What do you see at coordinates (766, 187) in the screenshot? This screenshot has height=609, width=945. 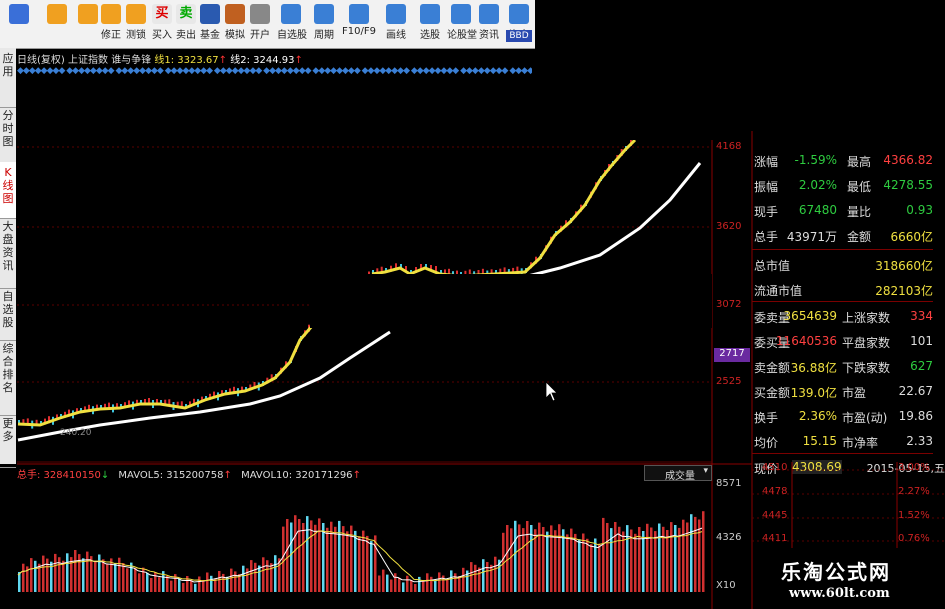 I see `quote-label: 振幅` at bounding box center [766, 187].